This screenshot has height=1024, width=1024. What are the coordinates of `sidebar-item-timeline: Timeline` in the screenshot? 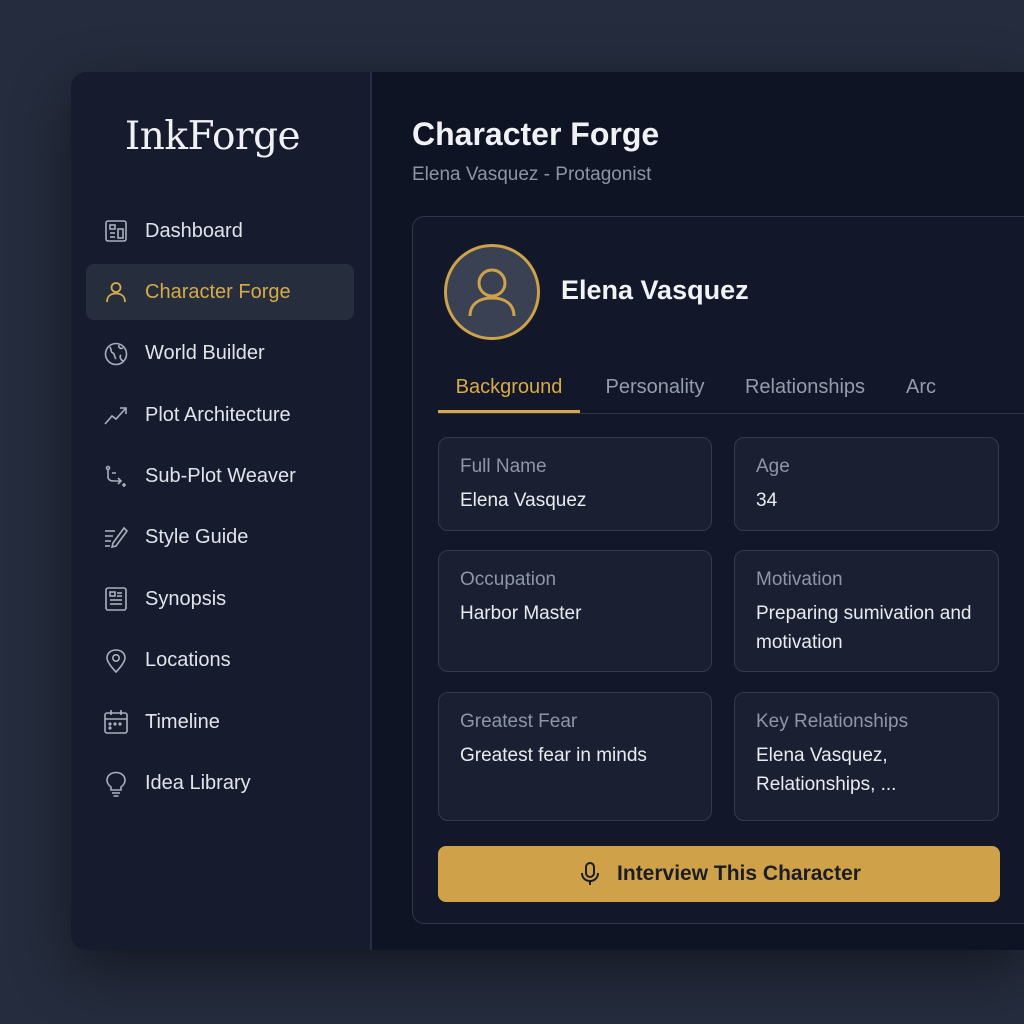 It's located at (220, 722).